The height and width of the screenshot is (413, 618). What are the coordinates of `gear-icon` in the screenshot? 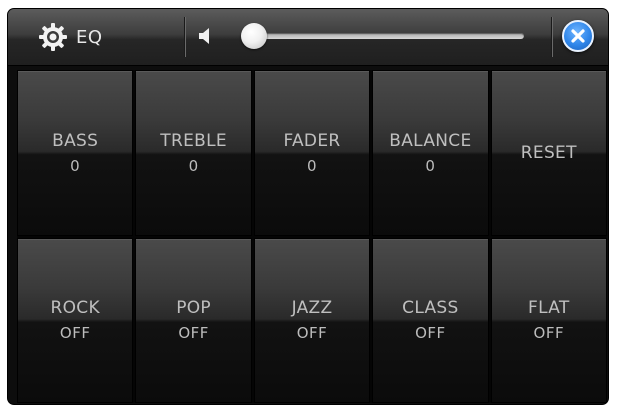 It's located at (53, 37).